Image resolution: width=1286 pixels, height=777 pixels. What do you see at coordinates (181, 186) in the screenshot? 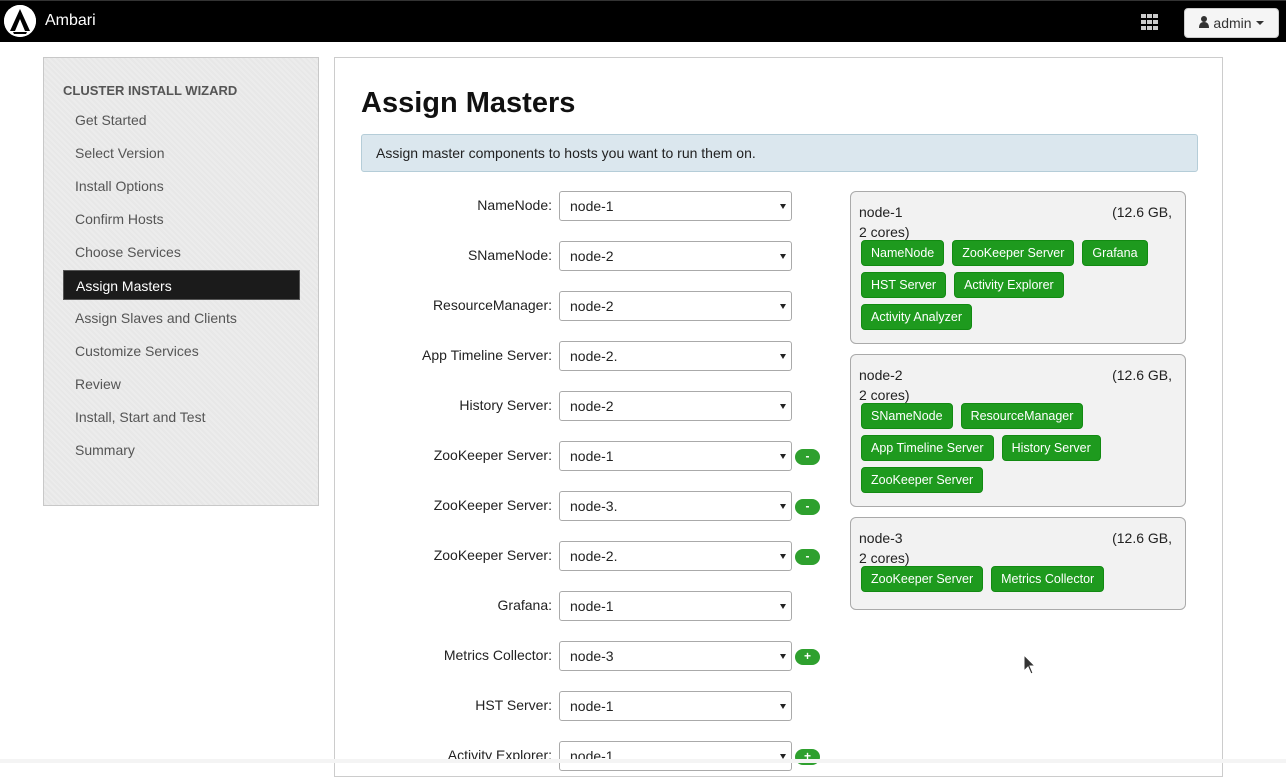
I see `step-install-options: Install Options` at bounding box center [181, 186].